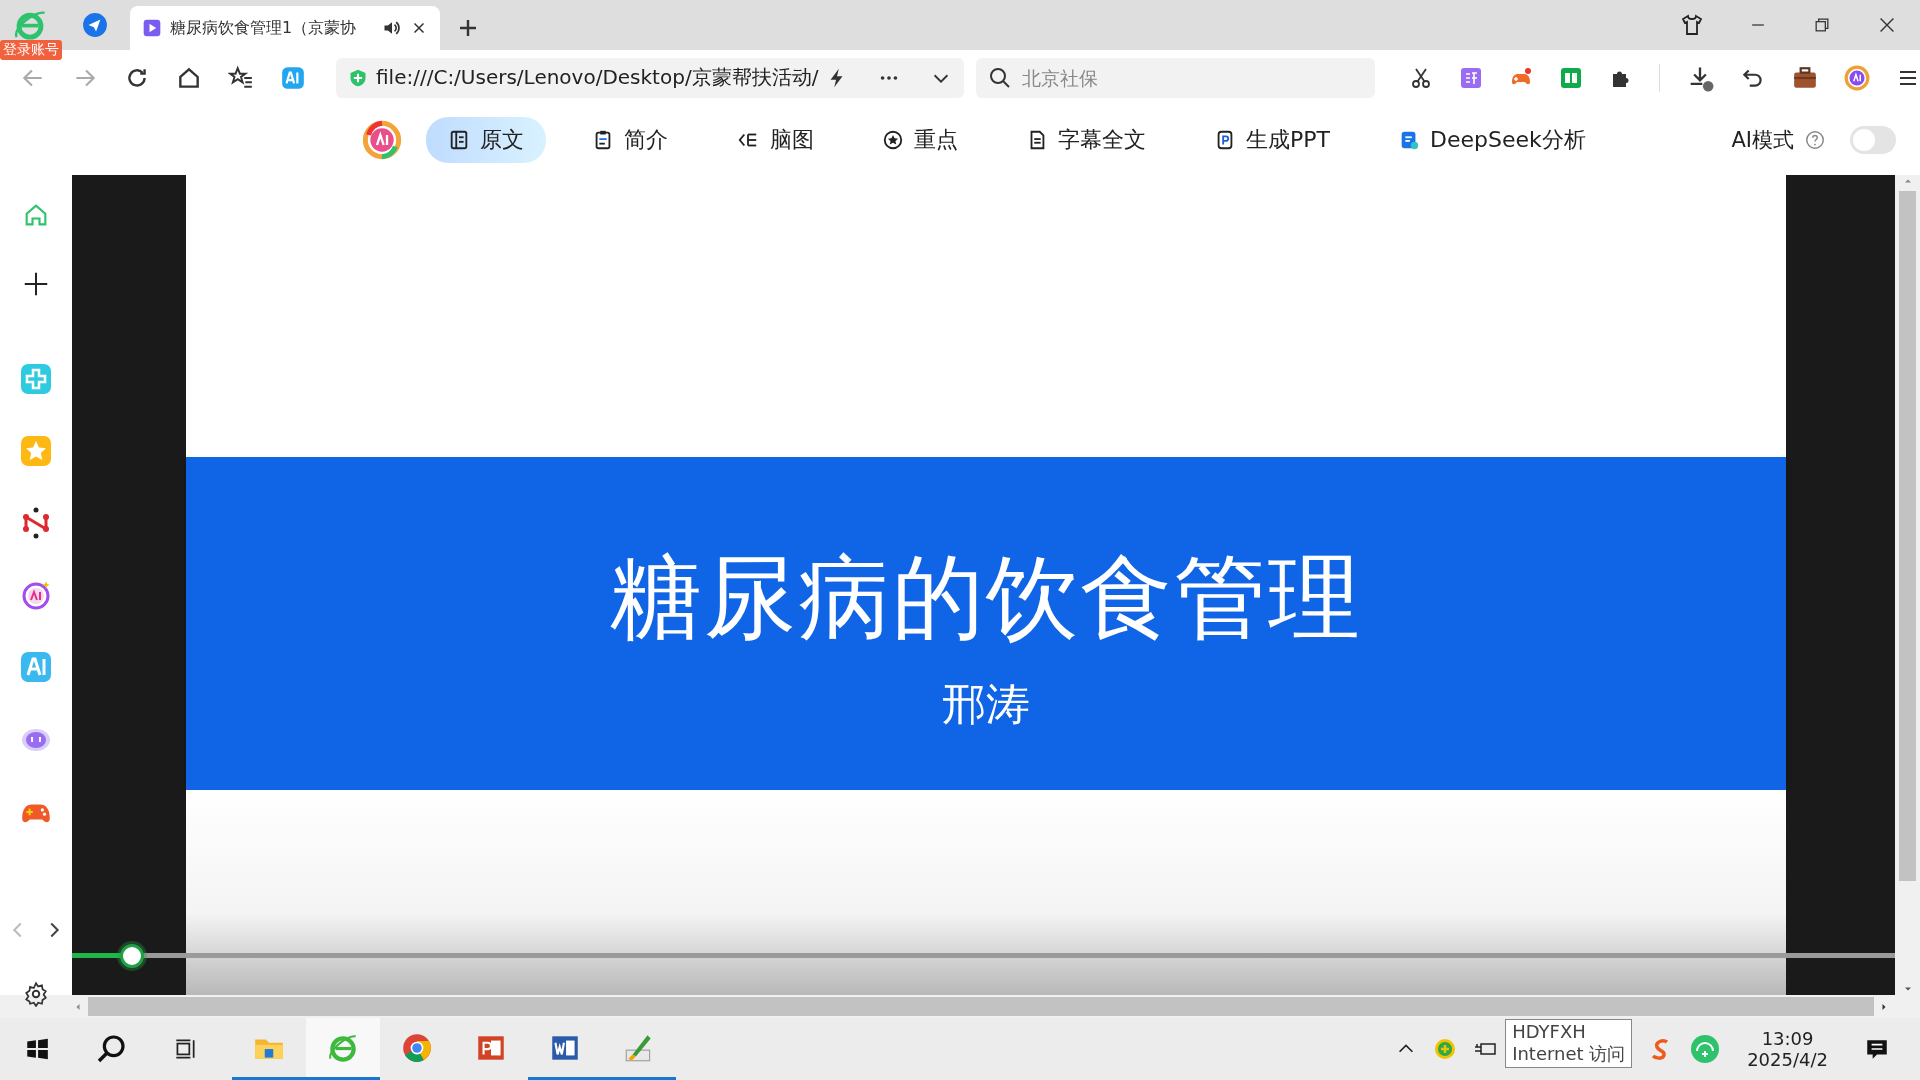 The width and height of the screenshot is (1920, 1080). I want to click on shield-icon, so click(1445, 1049).